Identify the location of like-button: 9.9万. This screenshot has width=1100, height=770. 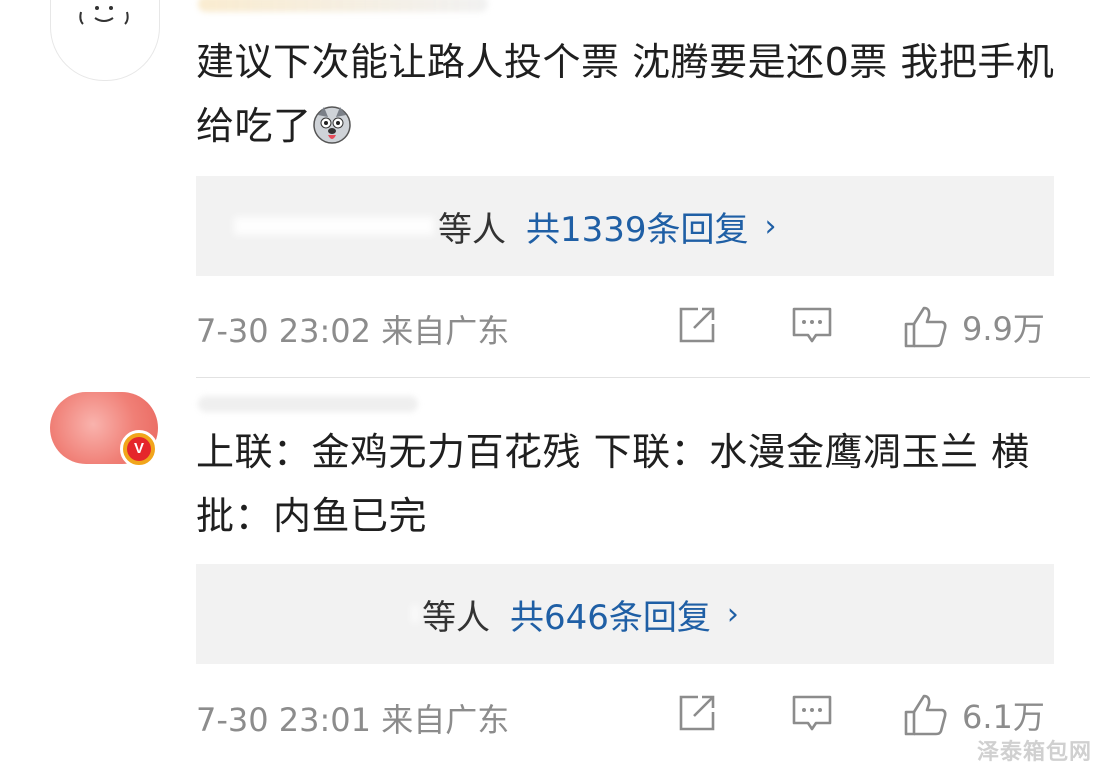
(973, 327).